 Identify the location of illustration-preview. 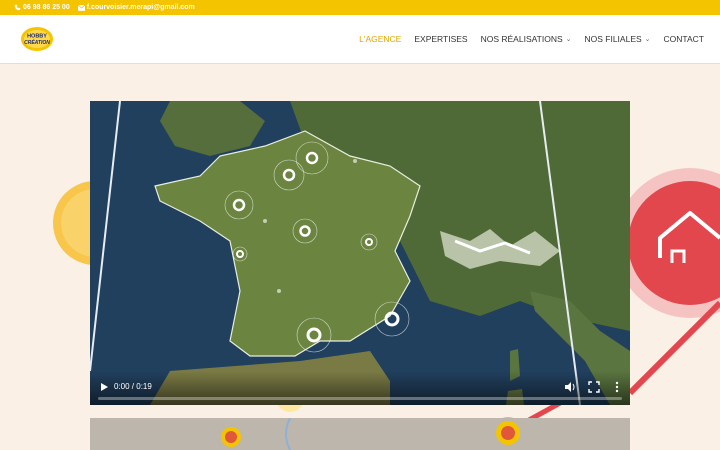
(360, 434).